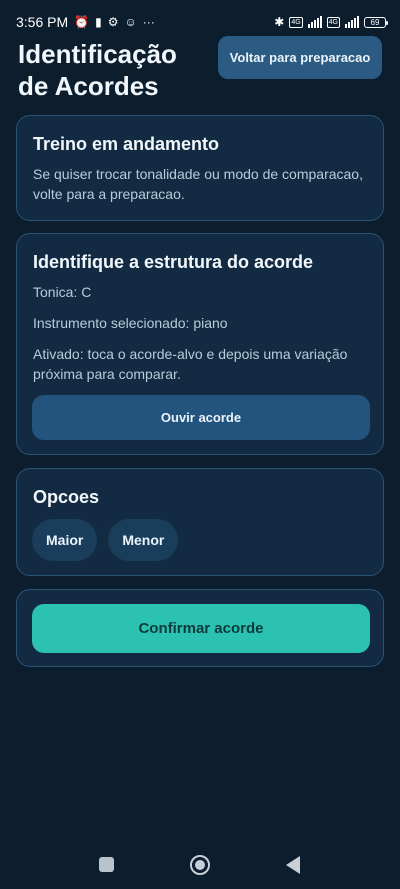 The height and width of the screenshot is (889, 400). Describe the element at coordinates (376, 22) in the screenshot. I see `battery-icon: 69` at that location.